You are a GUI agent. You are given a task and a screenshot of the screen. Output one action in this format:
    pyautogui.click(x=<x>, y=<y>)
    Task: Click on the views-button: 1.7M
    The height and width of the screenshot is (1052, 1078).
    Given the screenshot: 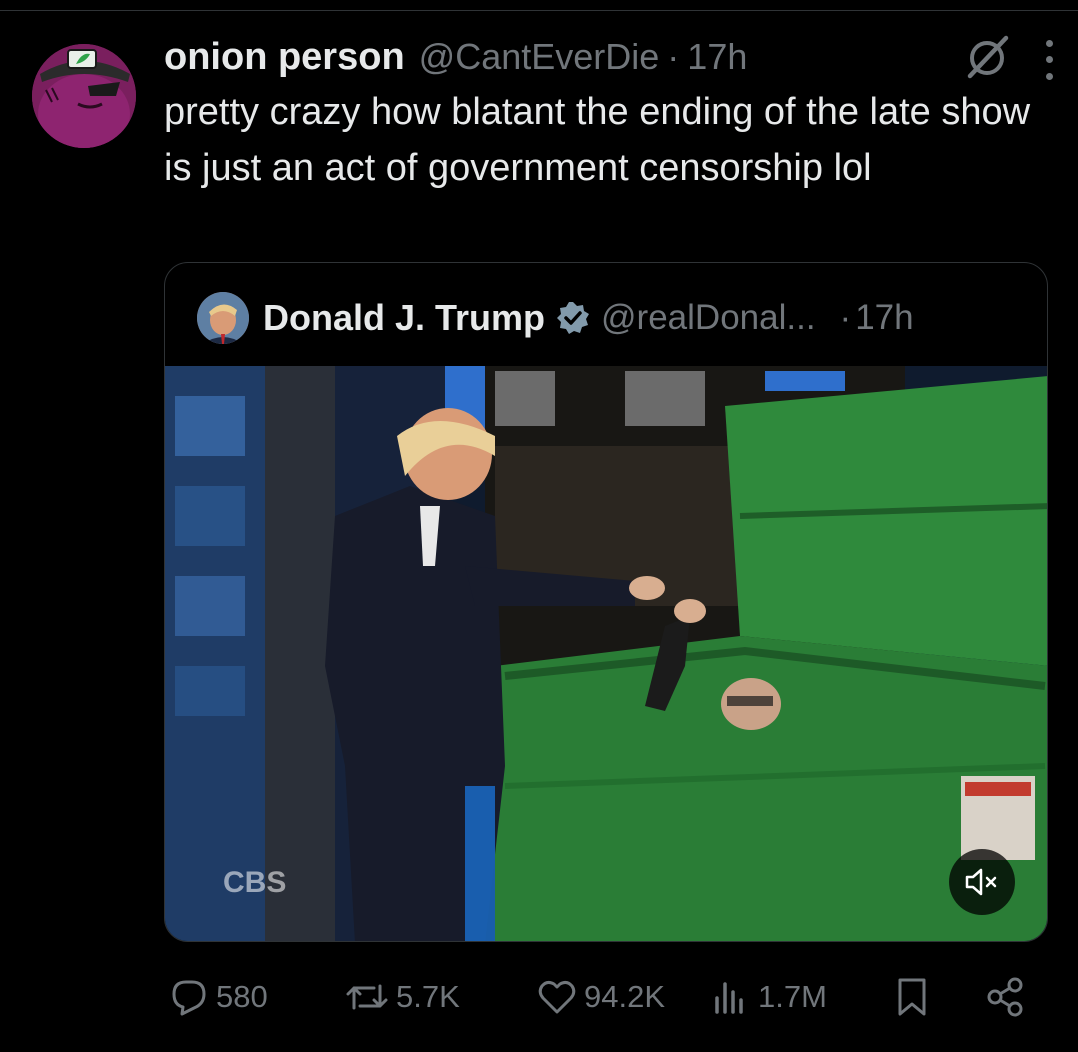 What is the action you would take?
    pyautogui.click(x=768, y=997)
    